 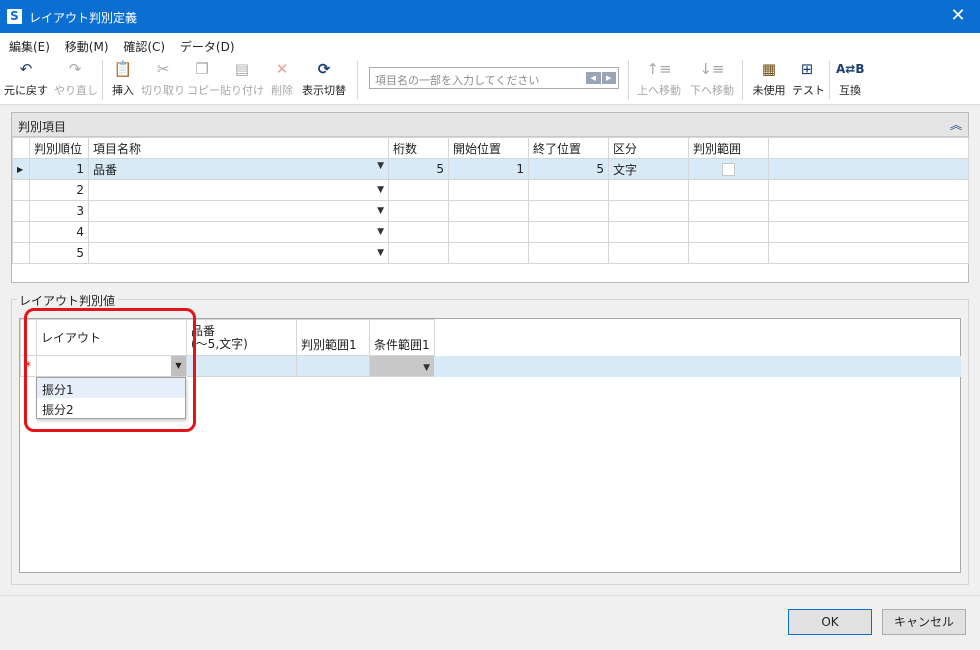 I want to click on search-nav: ◀ ▶, so click(x=601, y=78).